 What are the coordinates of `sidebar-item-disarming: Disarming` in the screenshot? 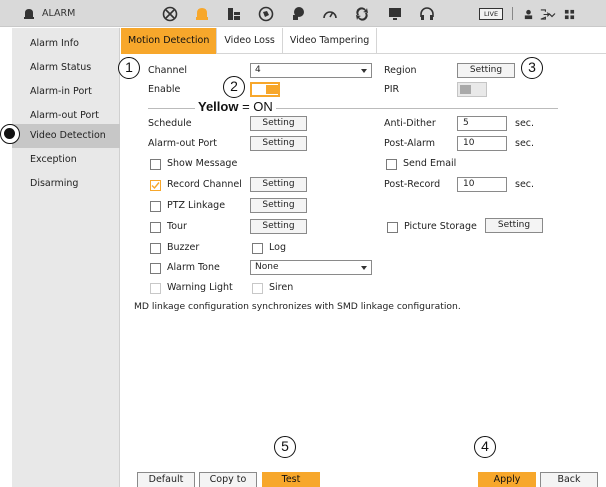 It's located at (66, 184).